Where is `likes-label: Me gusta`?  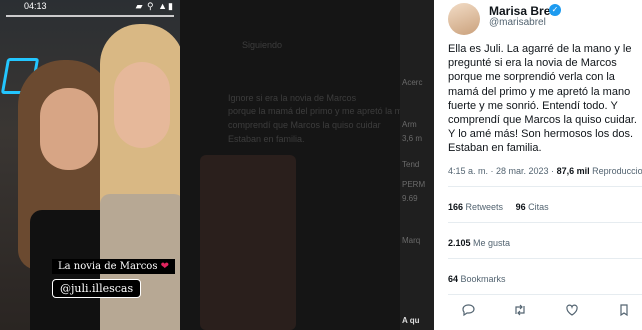 likes-label: Me gusta is located at coordinates (490, 243).